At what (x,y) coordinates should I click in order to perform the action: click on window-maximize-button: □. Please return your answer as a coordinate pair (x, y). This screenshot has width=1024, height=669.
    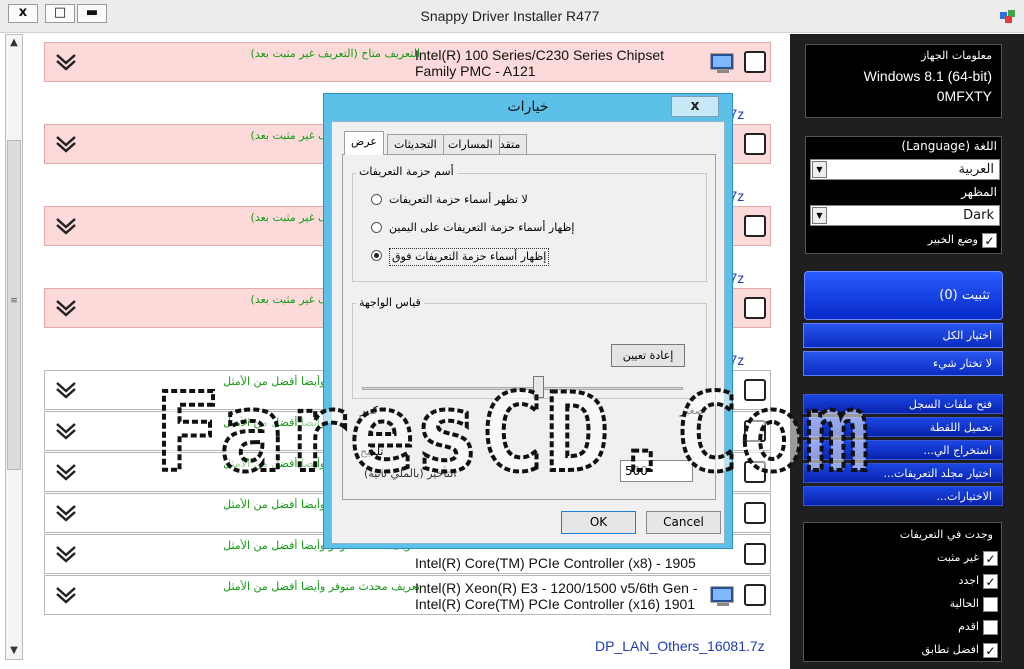
    Looking at the image, I should click on (60, 13).